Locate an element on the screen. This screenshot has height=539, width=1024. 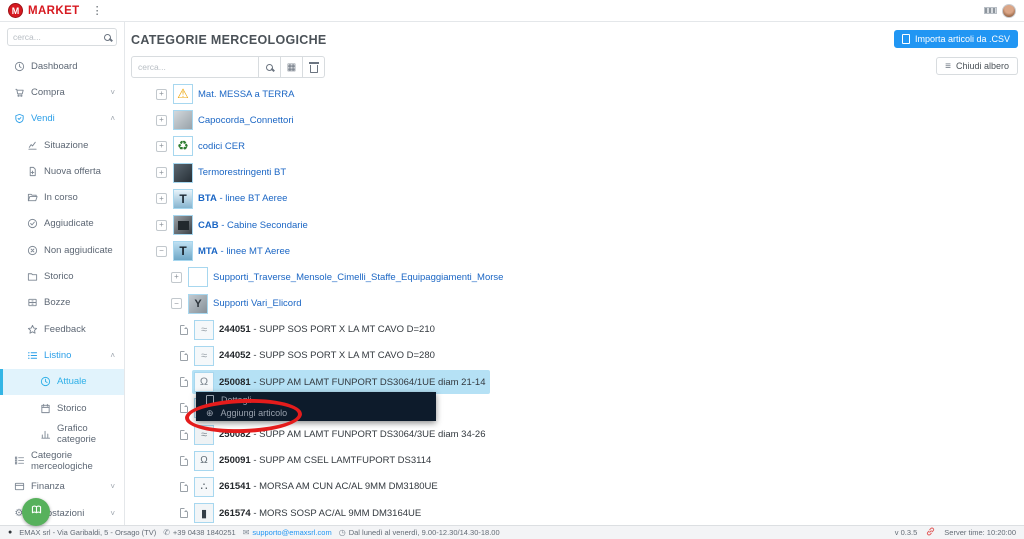
sidebar-item-attuale: Attuale is located at coordinates (62, 381).